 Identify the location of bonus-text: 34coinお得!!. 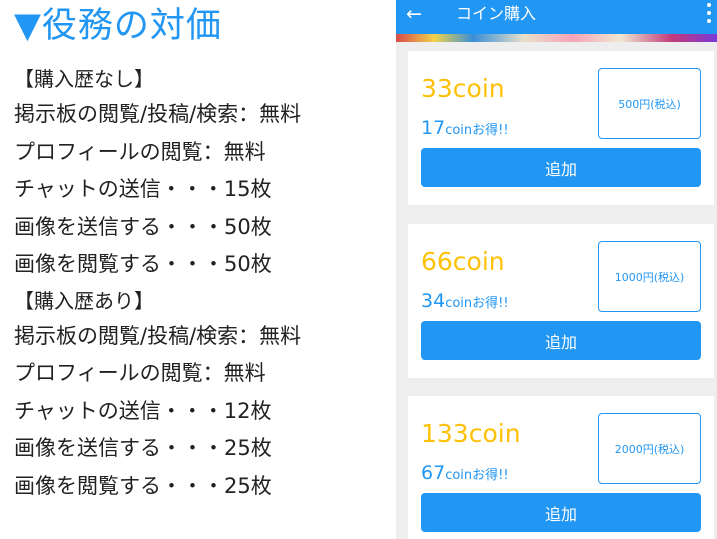
(465, 302).